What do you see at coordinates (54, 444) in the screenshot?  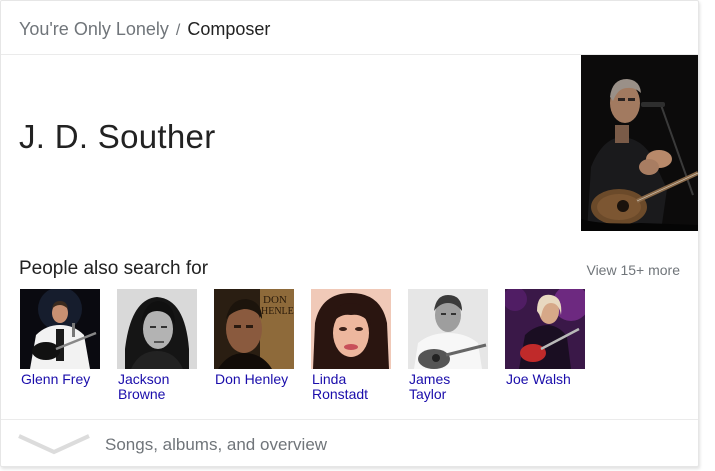 I see `chevron-down-icon` at bounding box center [54, 444].